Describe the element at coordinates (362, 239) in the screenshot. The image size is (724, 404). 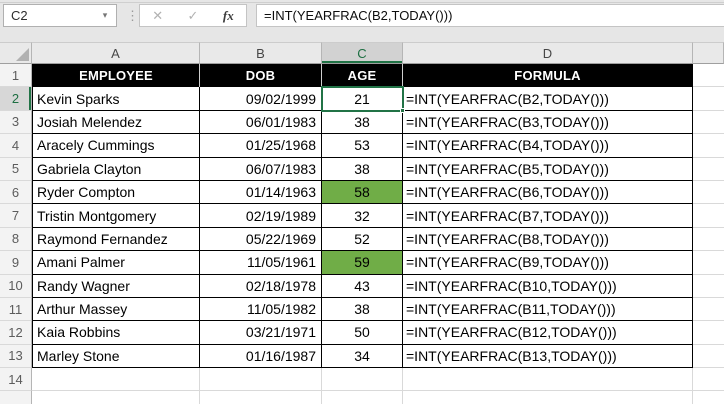
I see `cell-age: 52` at that location.